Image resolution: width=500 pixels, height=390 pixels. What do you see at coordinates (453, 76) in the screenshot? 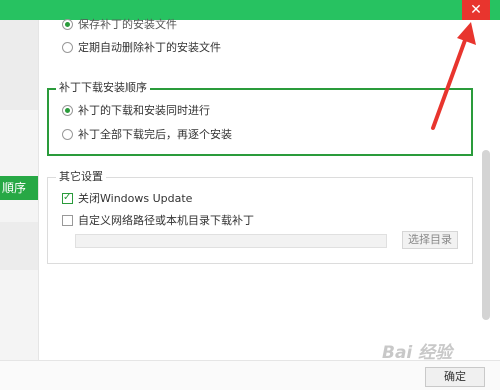
I see `annotation-arrow-icon` at bounding box center [453, 76].